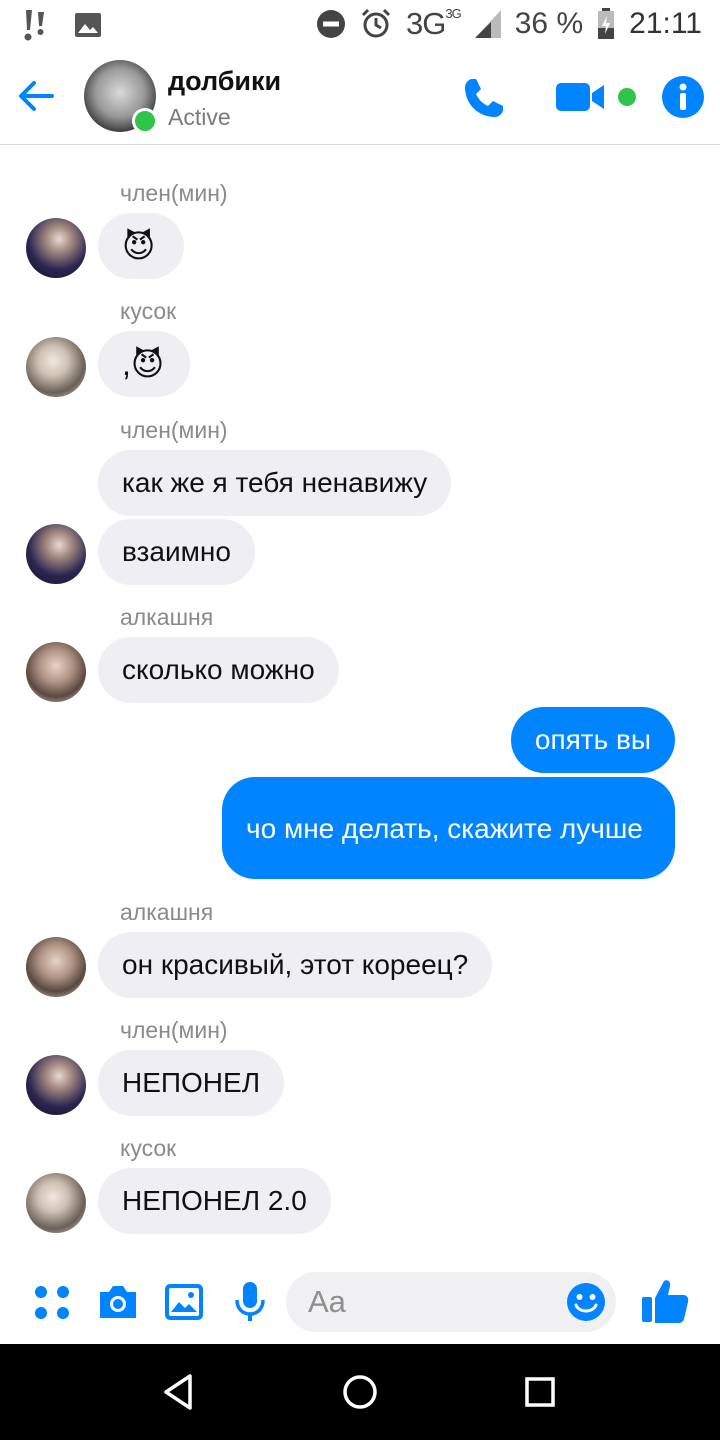 This screenshot has width=720, height=1440. Describe the element at coordinates (145, 121) in the screenshot. I see `online-indicator` at that location.